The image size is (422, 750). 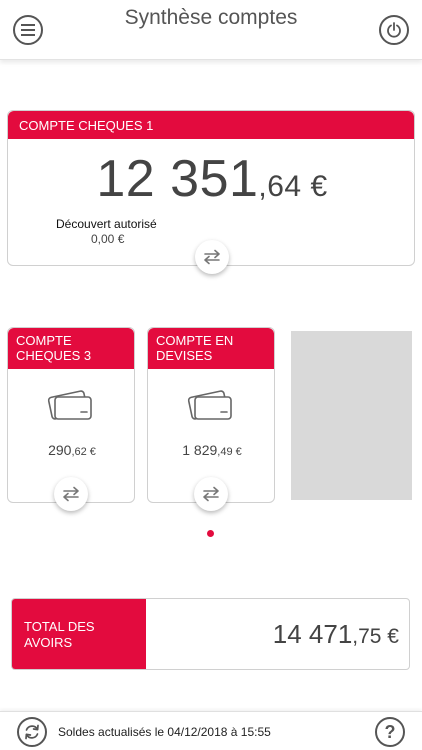 I want to click on total-label-line2: AVOIRS, so click(x=48, y=642).